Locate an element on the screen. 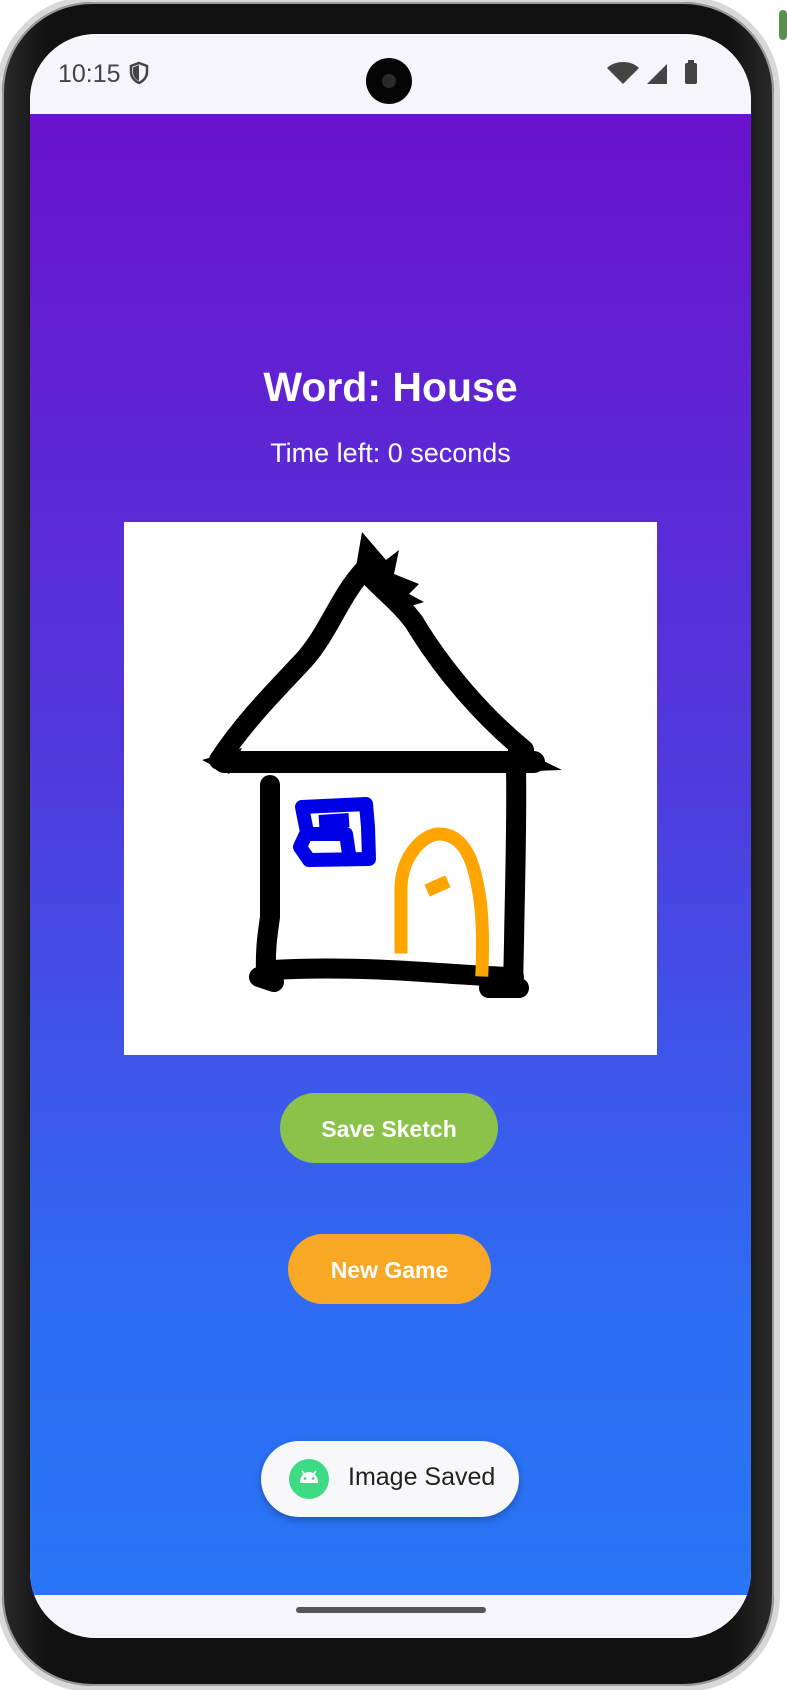  save-sketch-button: Save Sketch is located at coordinates (389, 1128).